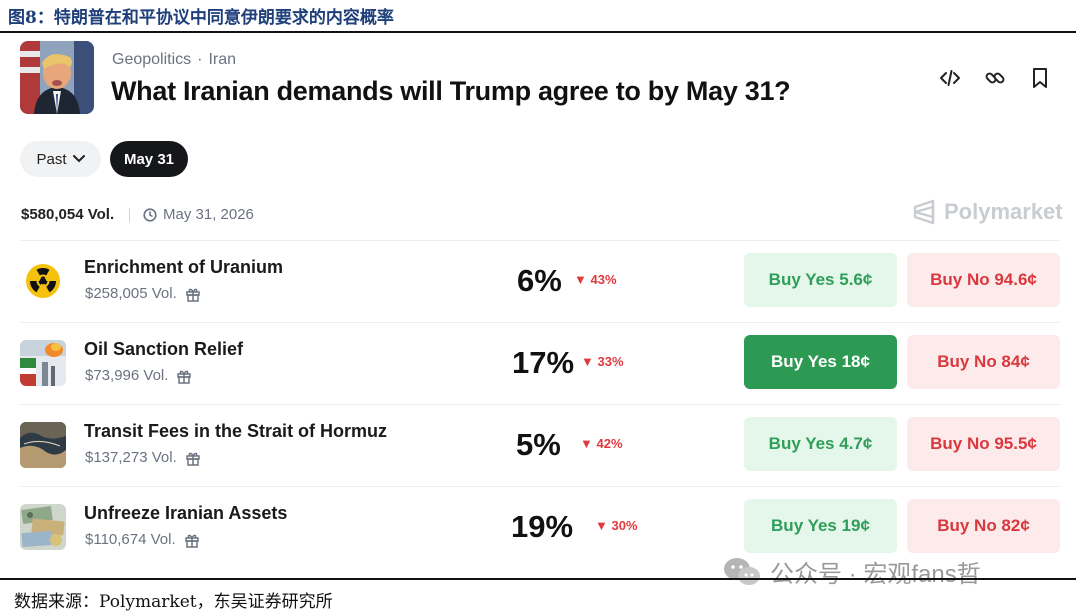 The image size is (1080, 614). I want to click on outcome-volume: $110,674 Vol., so click(142, 539).